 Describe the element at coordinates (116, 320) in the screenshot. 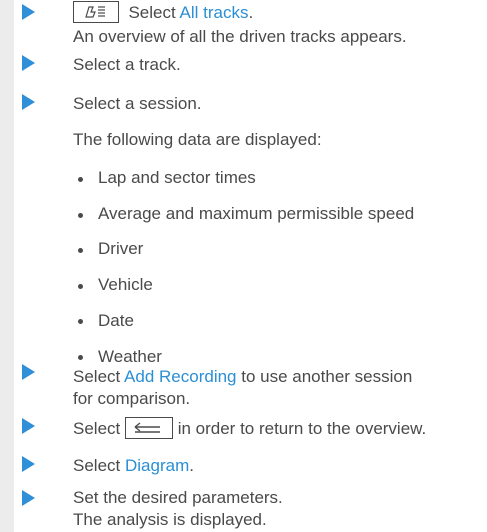

I see `list-item: Date` at that location.